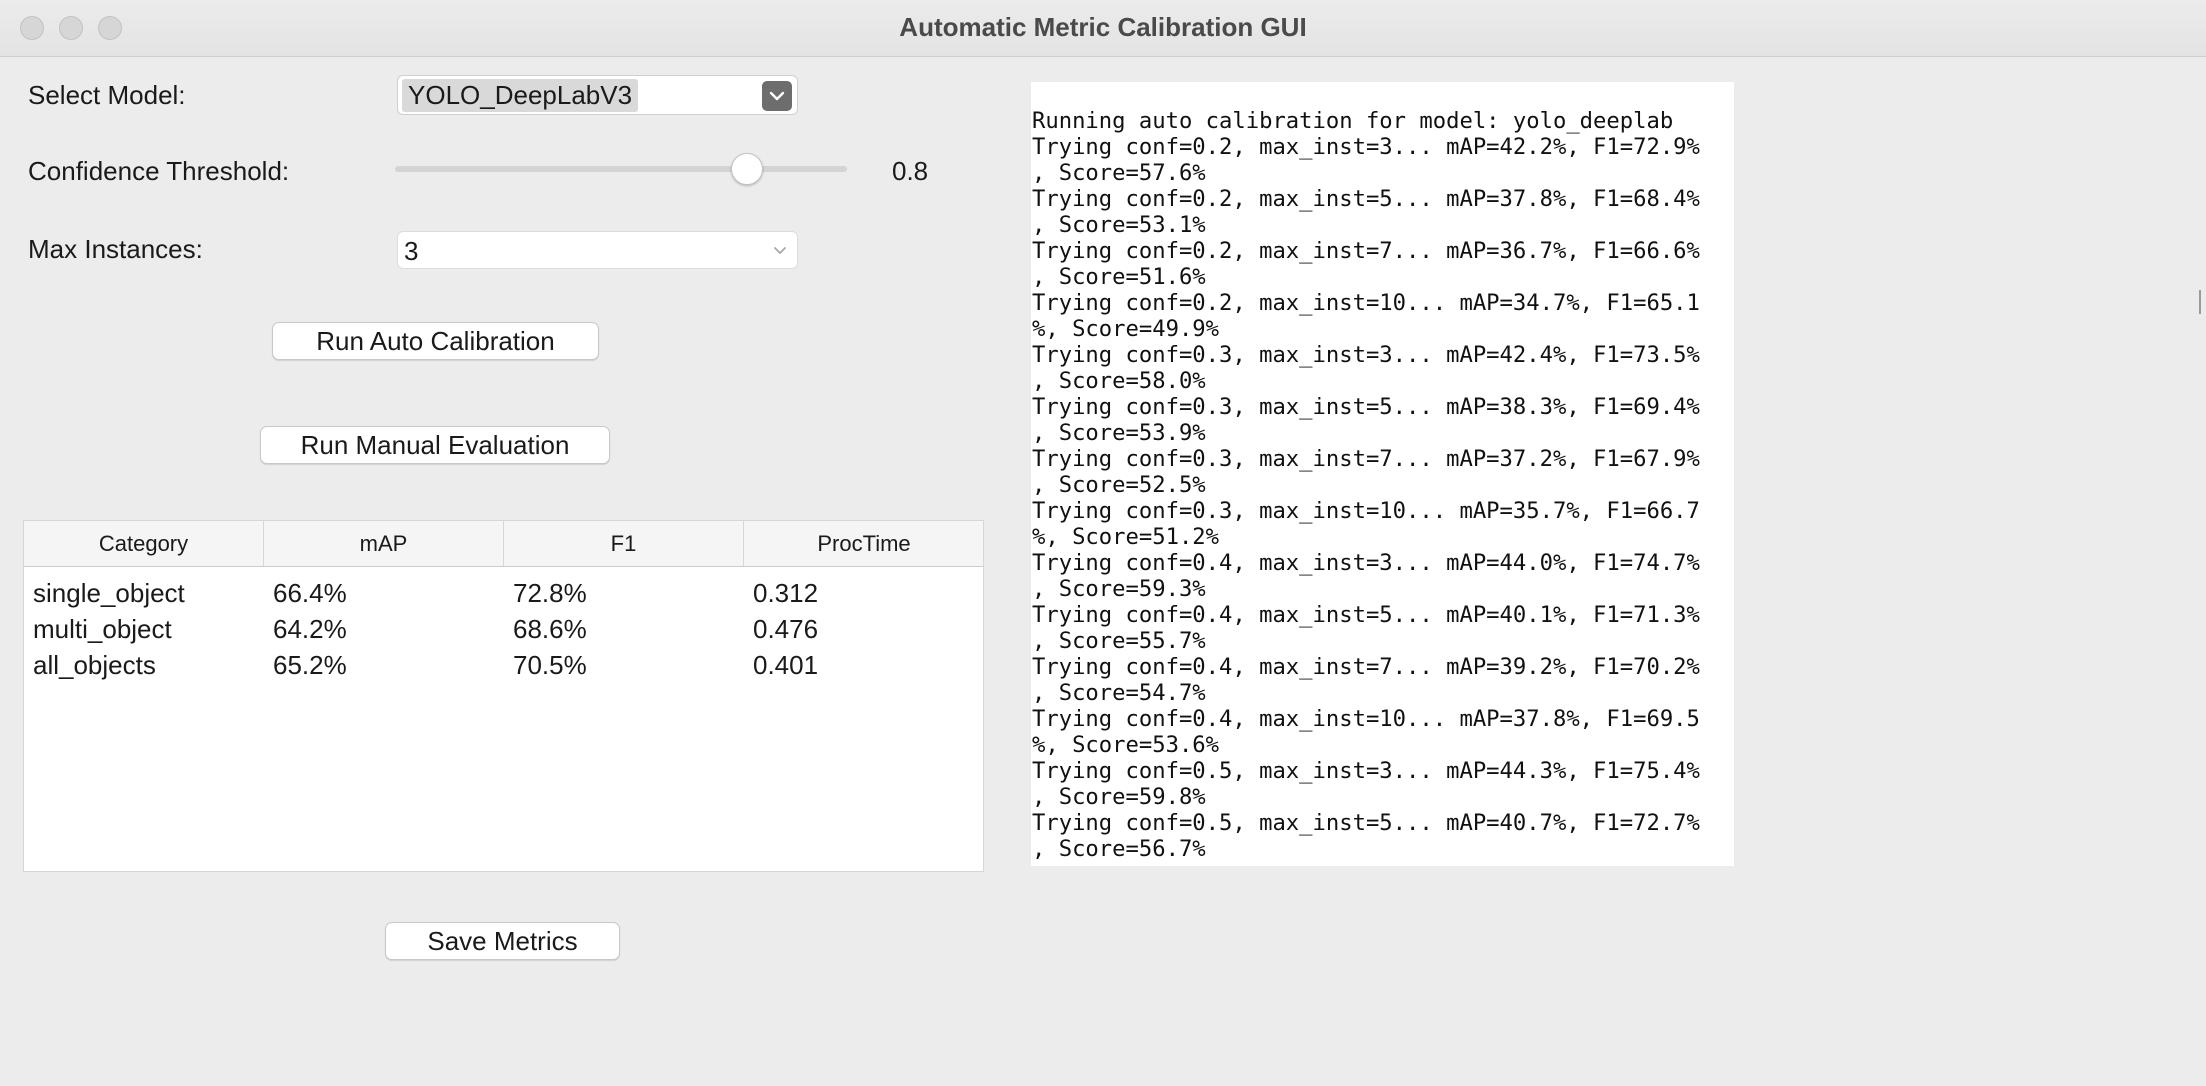 The image size is (2206, 1086). What do you see at coordinates (102, 629) in the screenshot?
I see `cell-category: multi_object` at bounding box center [102, 629].